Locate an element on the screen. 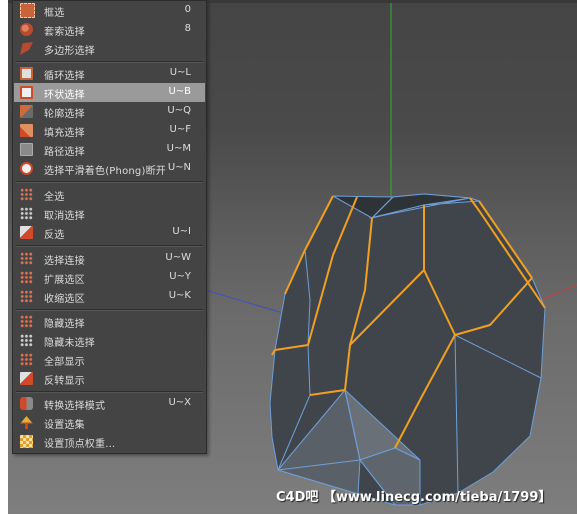 The height and width of the screenshot is (514, 577). menu-item-label: 循环选择 is located at coordinates (64, 76).